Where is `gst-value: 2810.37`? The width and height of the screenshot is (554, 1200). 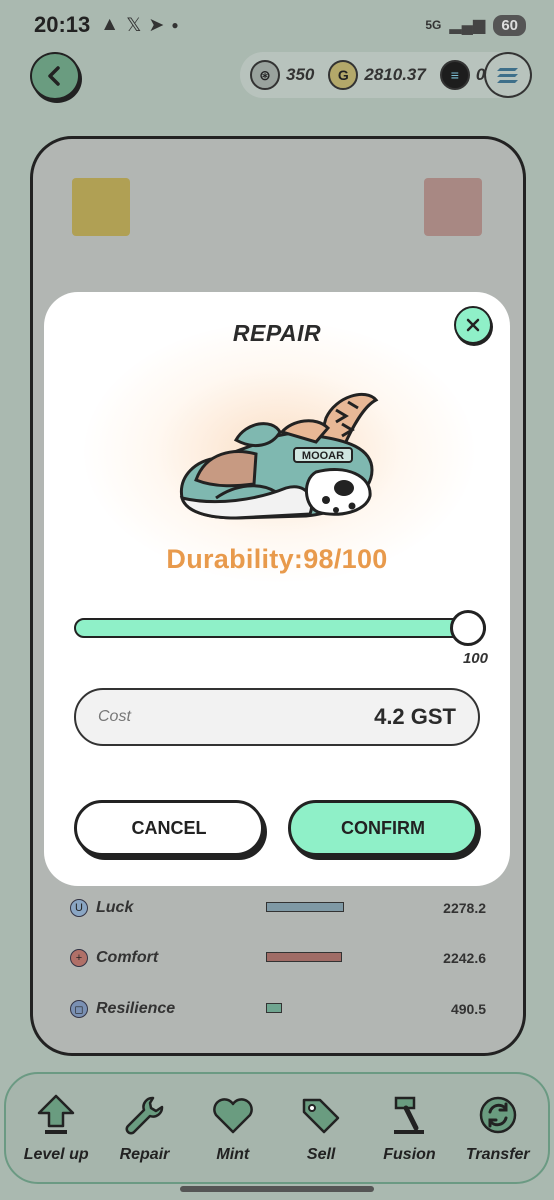
gst-value: 2810.37 is located at coordinates (395, 74).